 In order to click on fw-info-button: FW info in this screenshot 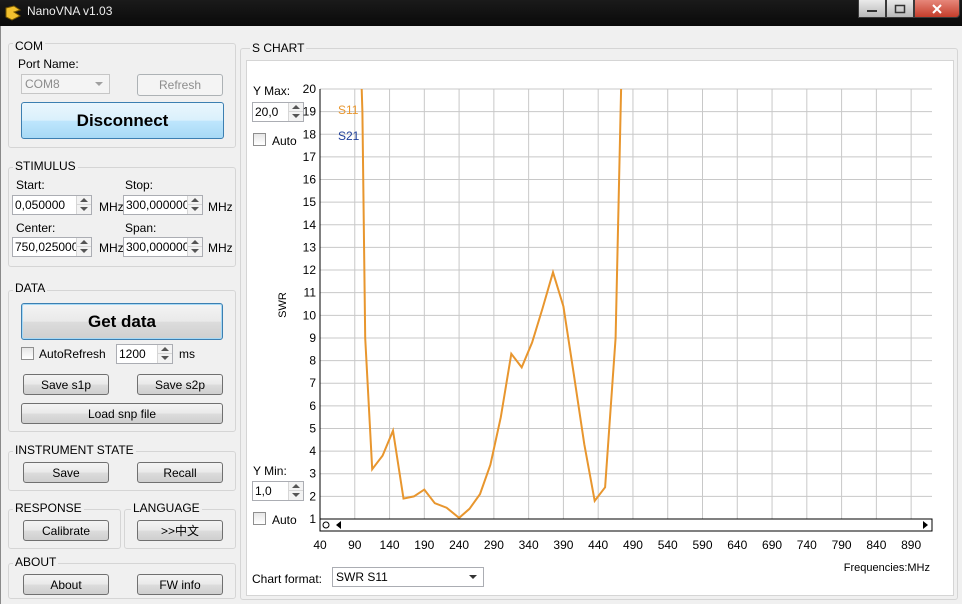, I will do `click(180, 584)`.